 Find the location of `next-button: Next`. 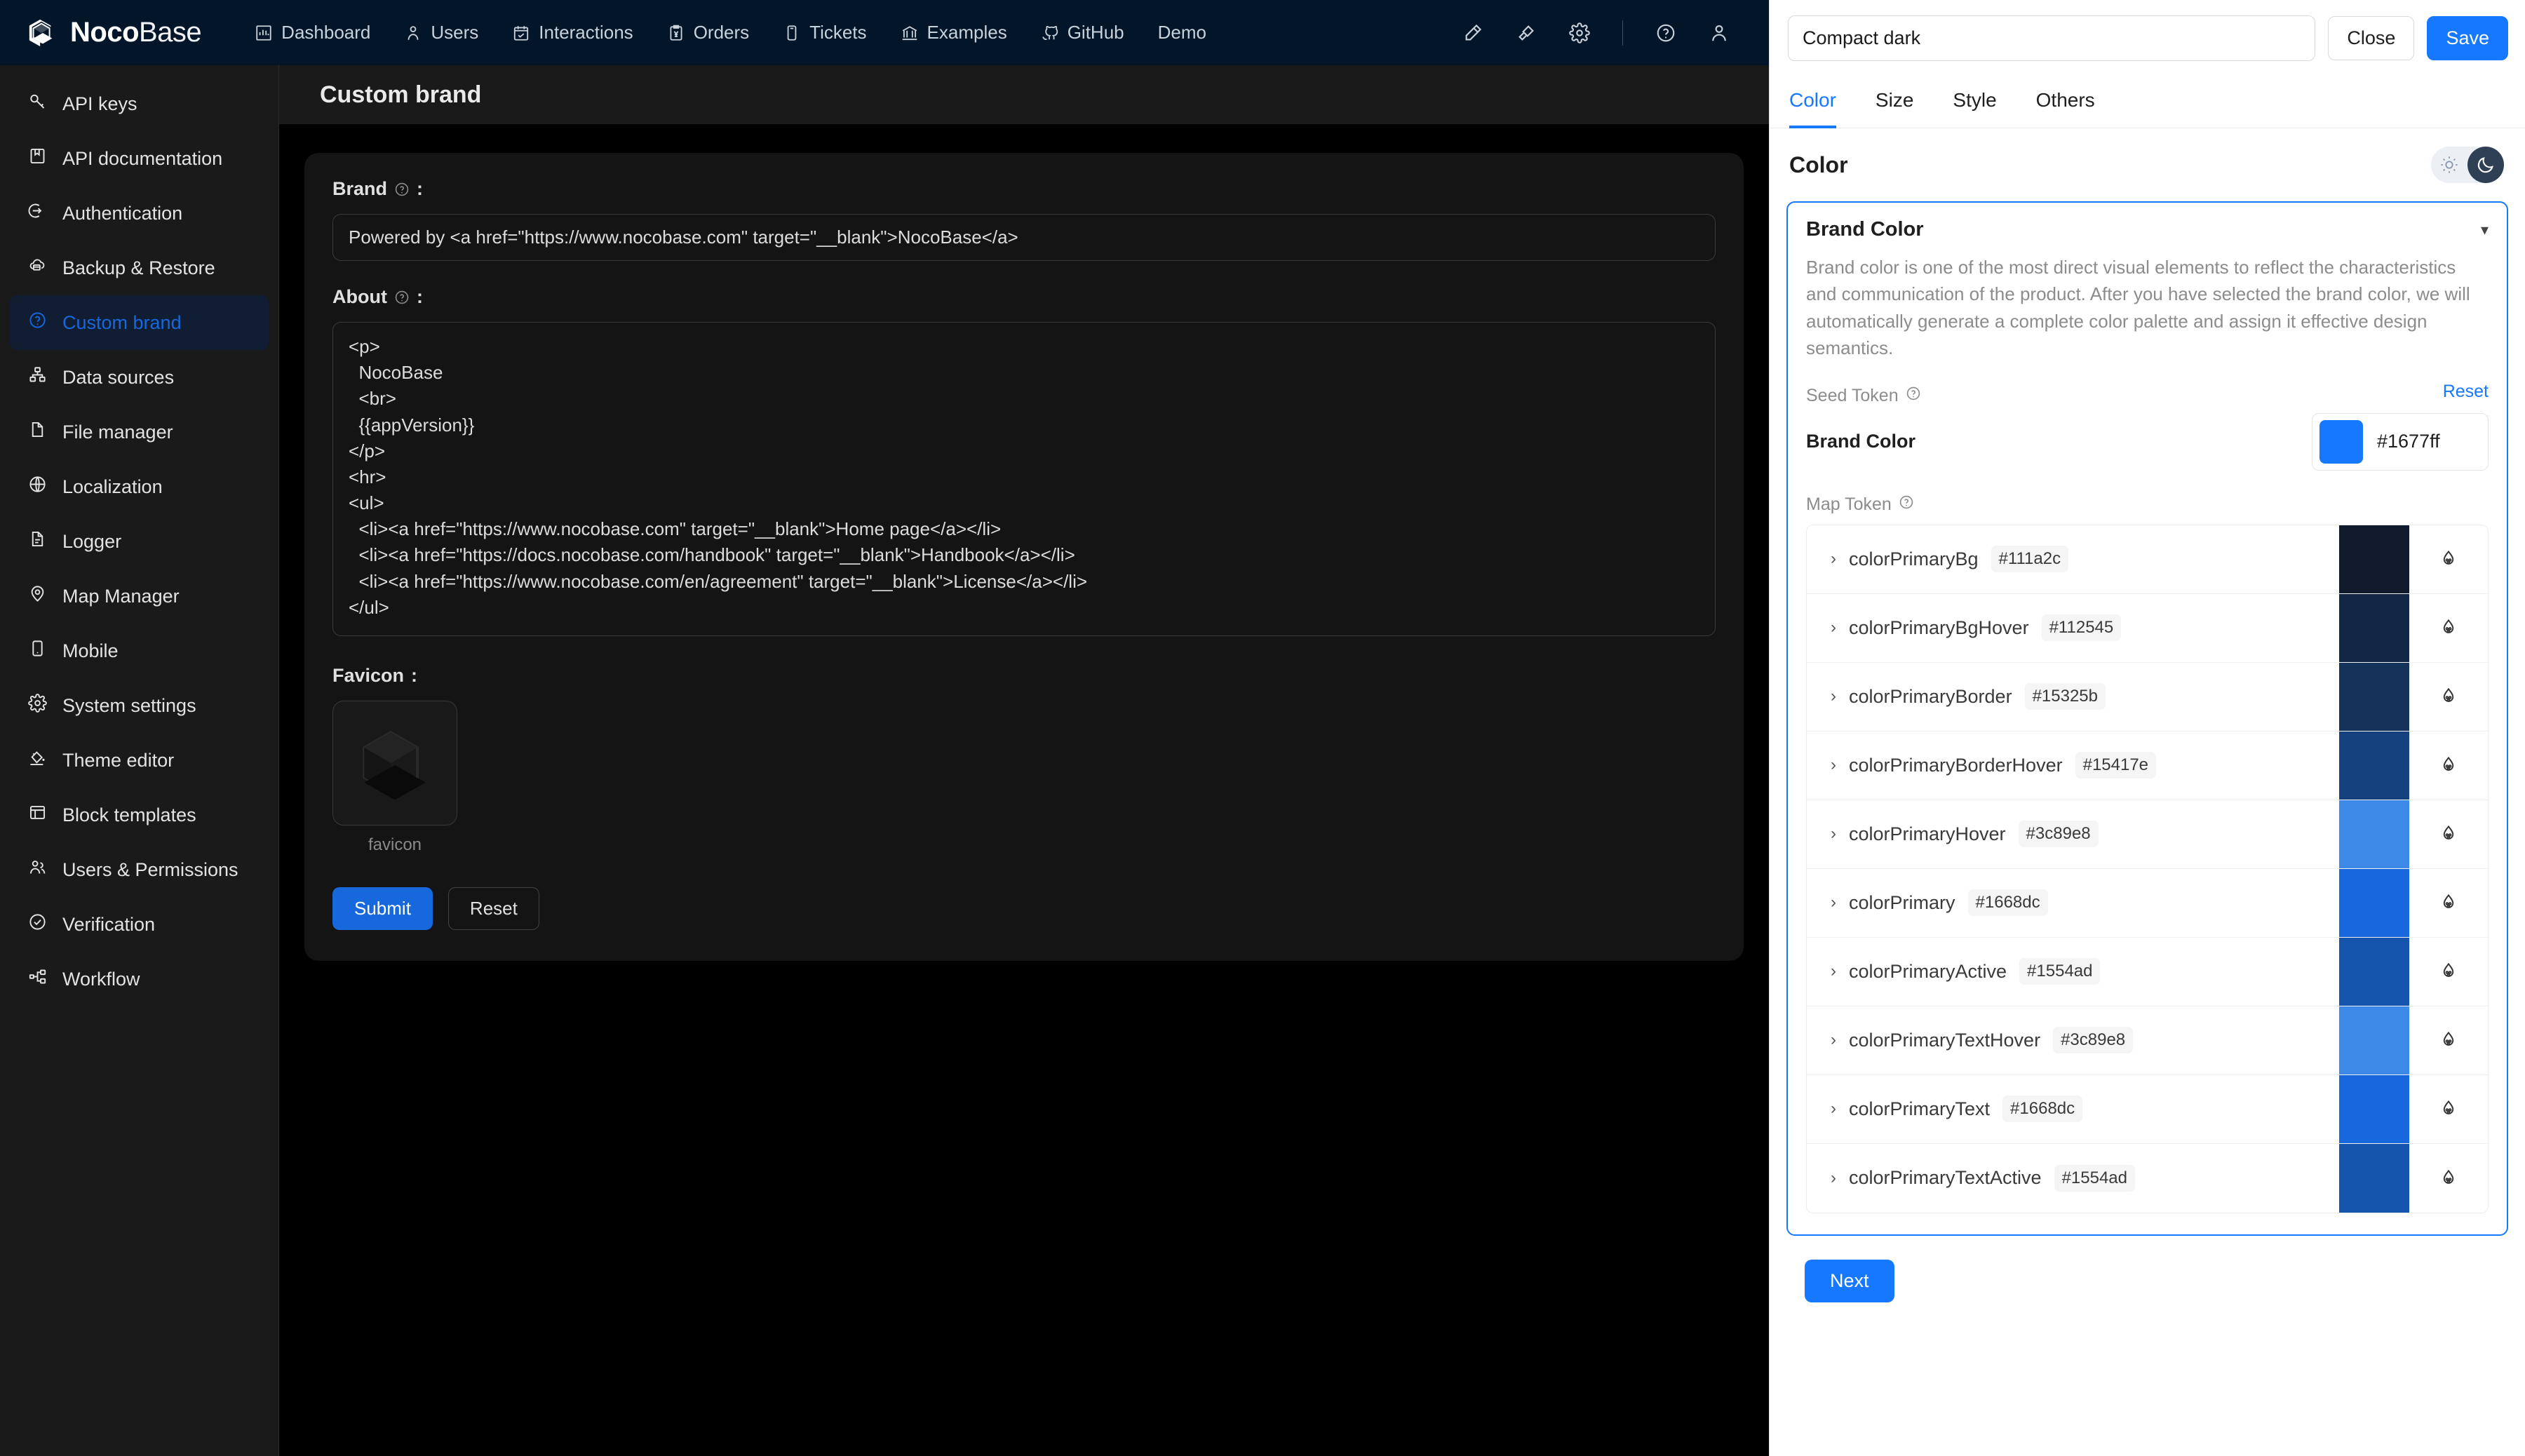

next-button: Next is located at coordinates (1849, 1280).